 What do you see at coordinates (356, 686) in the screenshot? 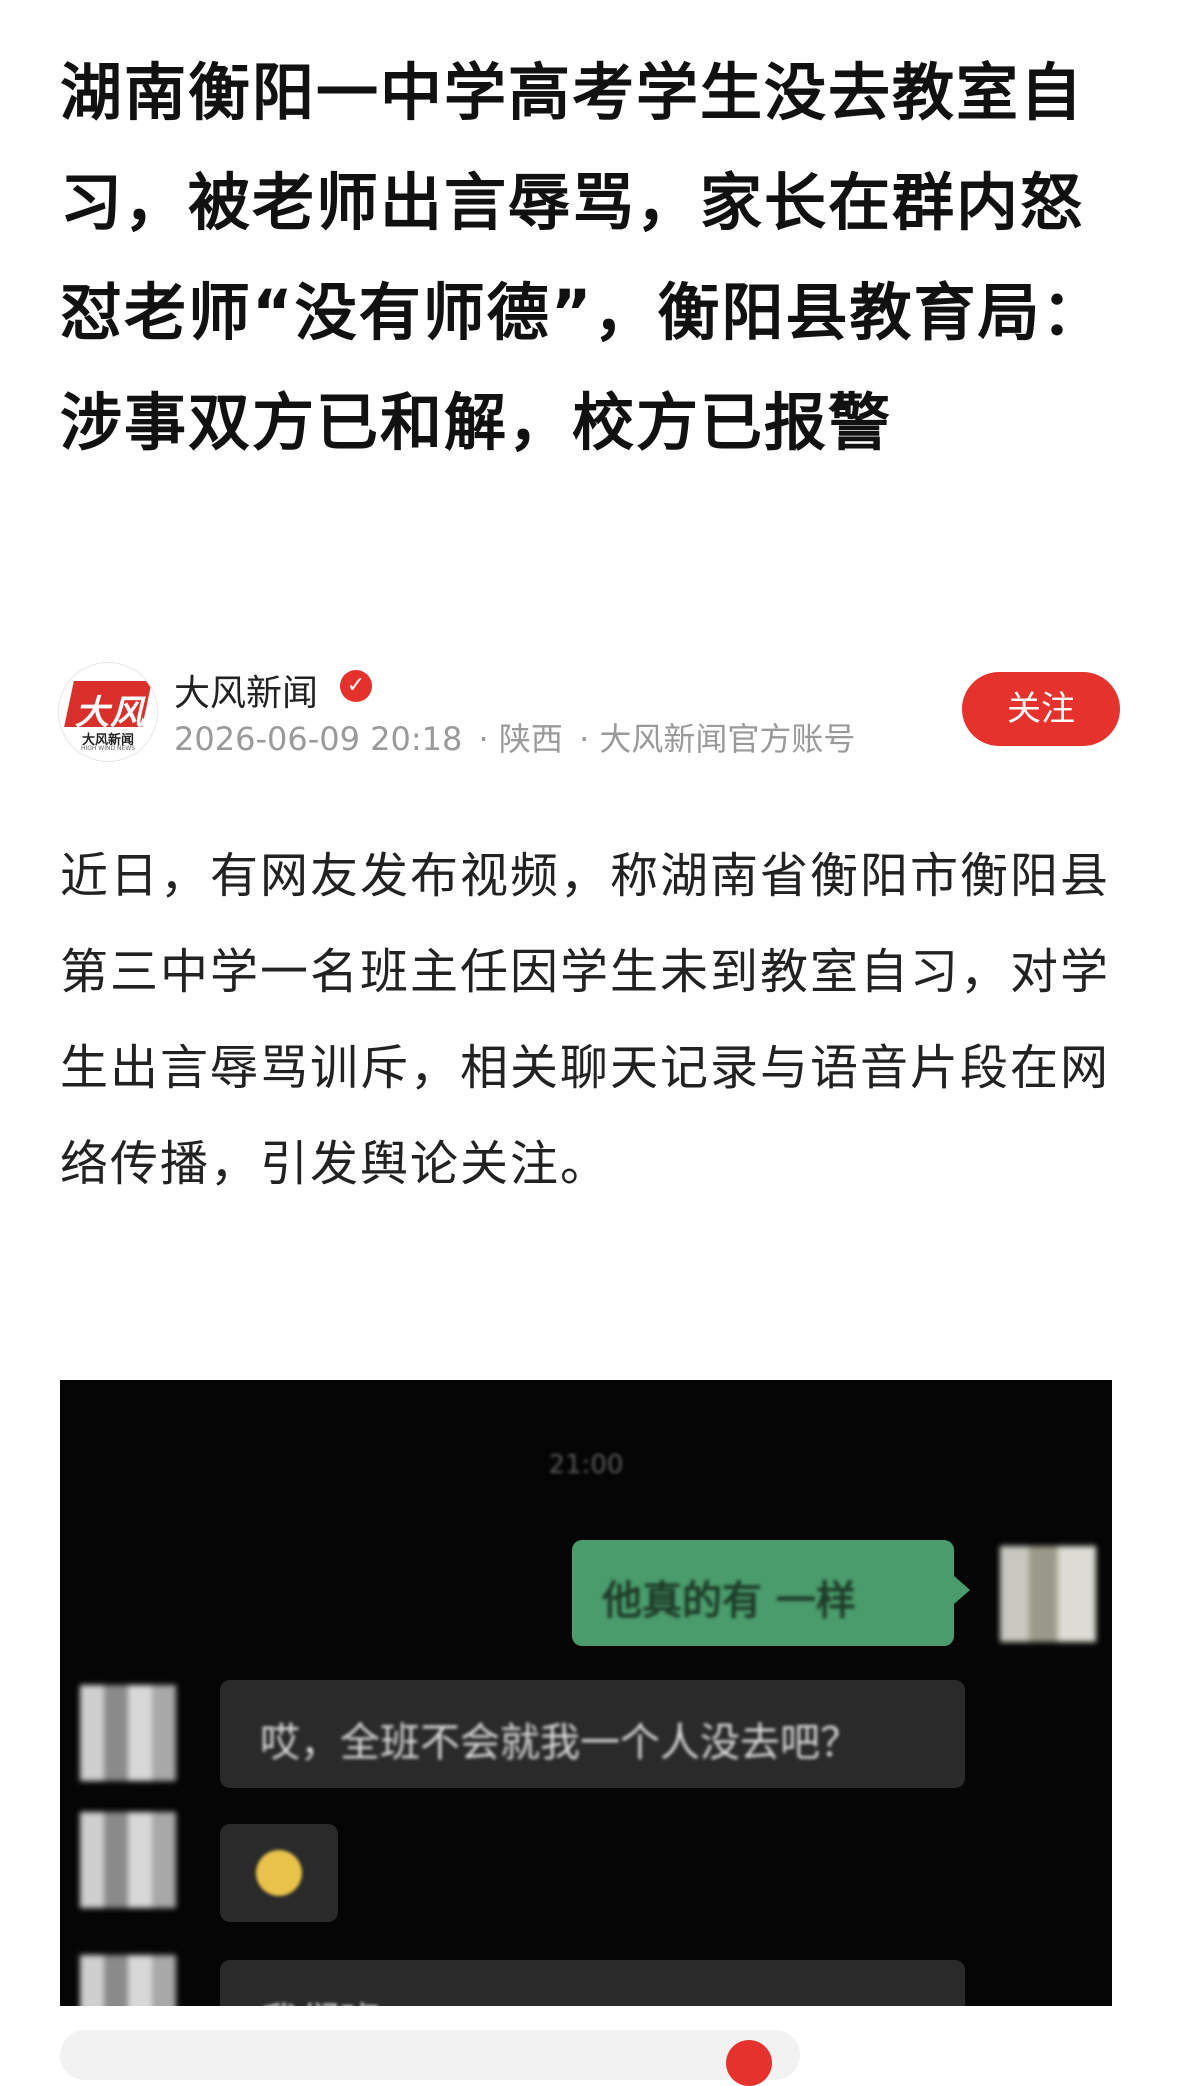
I see `verified-icon: ✓` at bounding box center [356, 686].